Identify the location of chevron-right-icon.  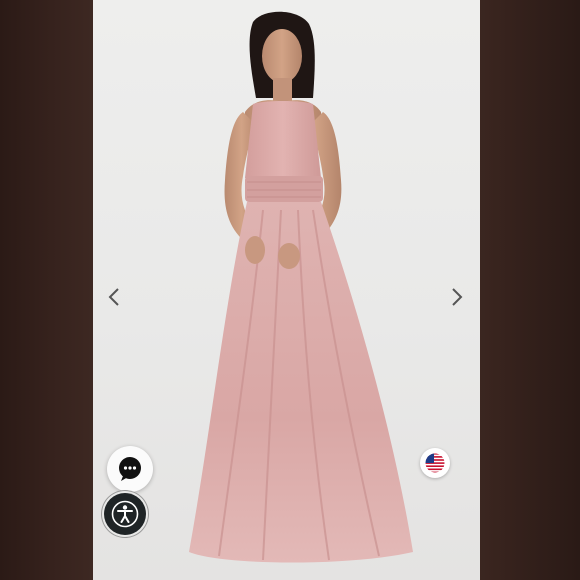
(457, 297).